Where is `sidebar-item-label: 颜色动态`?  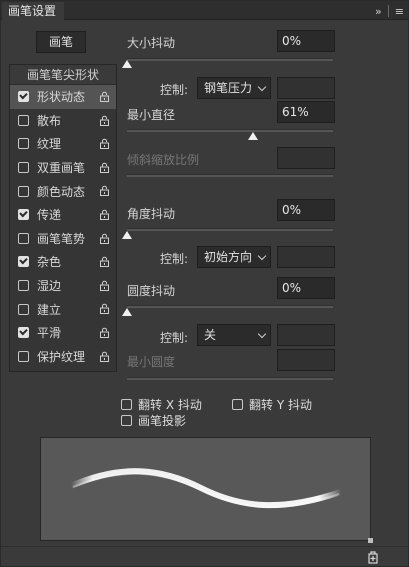 sidebar-item-label: 颜色动态 is located at coordinates (61, 191).